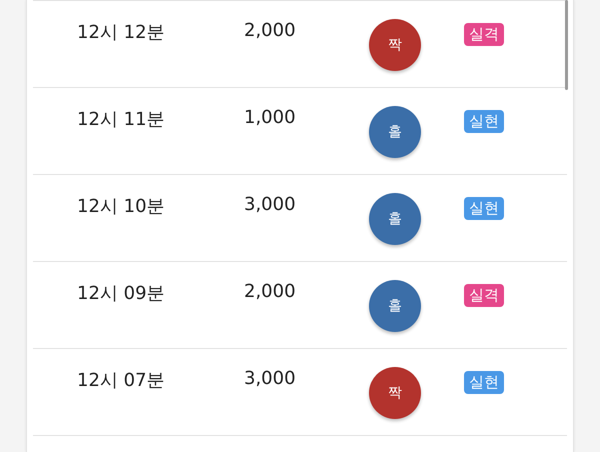  I want to click on time-text: 12시 10분, so click(121, 207).